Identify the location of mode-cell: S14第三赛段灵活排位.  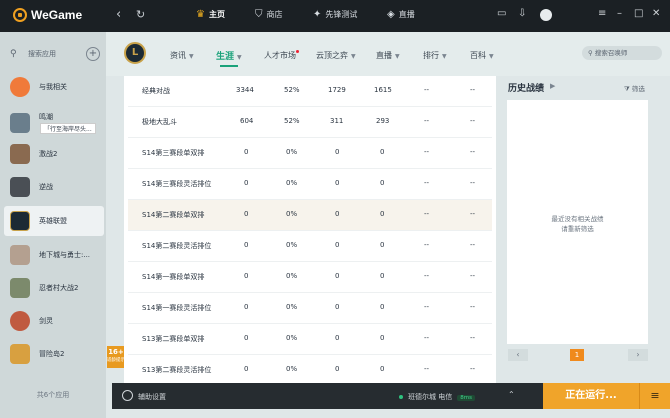
(177, 184).